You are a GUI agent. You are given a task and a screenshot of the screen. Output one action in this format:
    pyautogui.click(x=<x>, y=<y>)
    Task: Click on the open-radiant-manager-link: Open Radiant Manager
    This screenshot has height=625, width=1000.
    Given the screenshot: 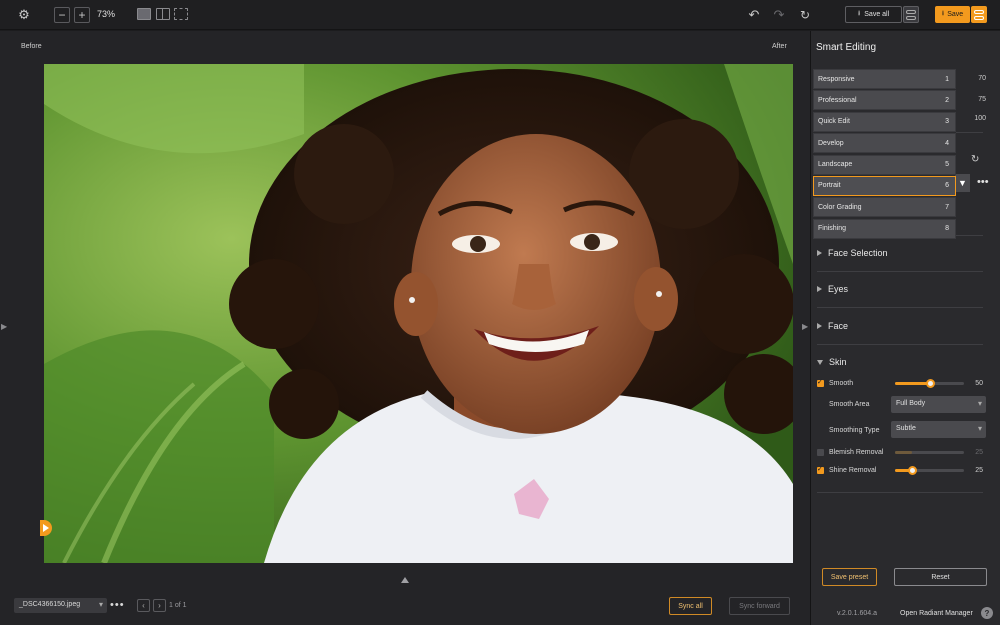 What is the action you would take?
    pyautogui.click(x=936, y=613)
    